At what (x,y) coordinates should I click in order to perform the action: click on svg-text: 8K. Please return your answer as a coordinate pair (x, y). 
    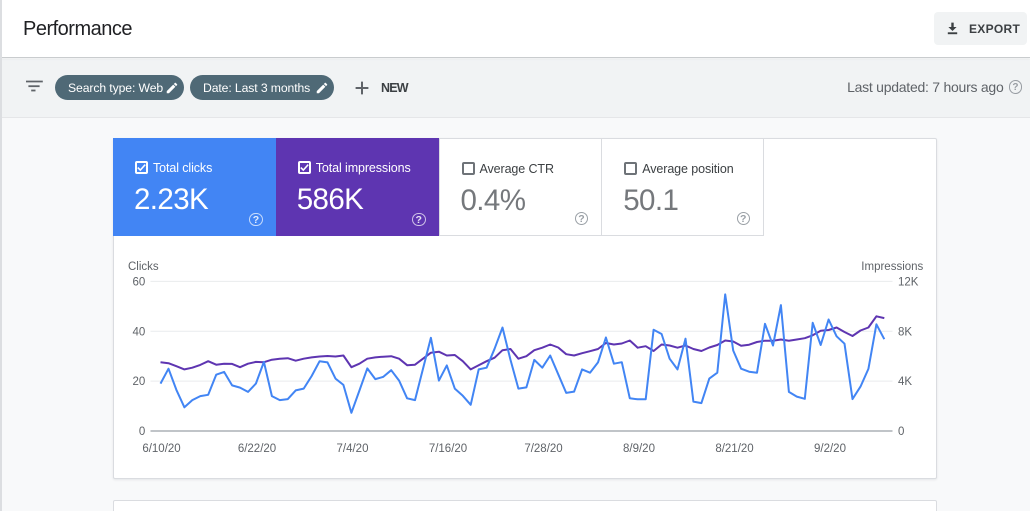
    Looking at the image, I should click on (905, 332).